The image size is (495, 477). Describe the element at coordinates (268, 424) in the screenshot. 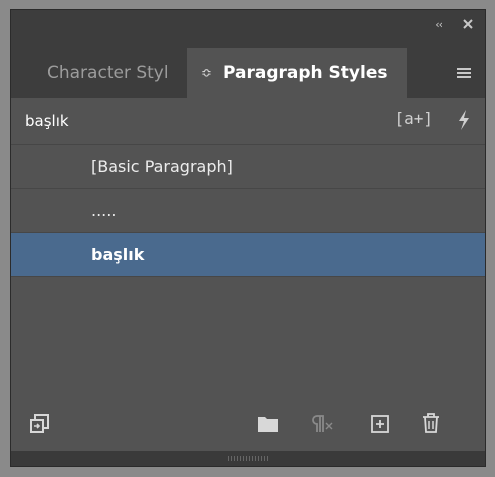

I see `folder-icon` at that location.